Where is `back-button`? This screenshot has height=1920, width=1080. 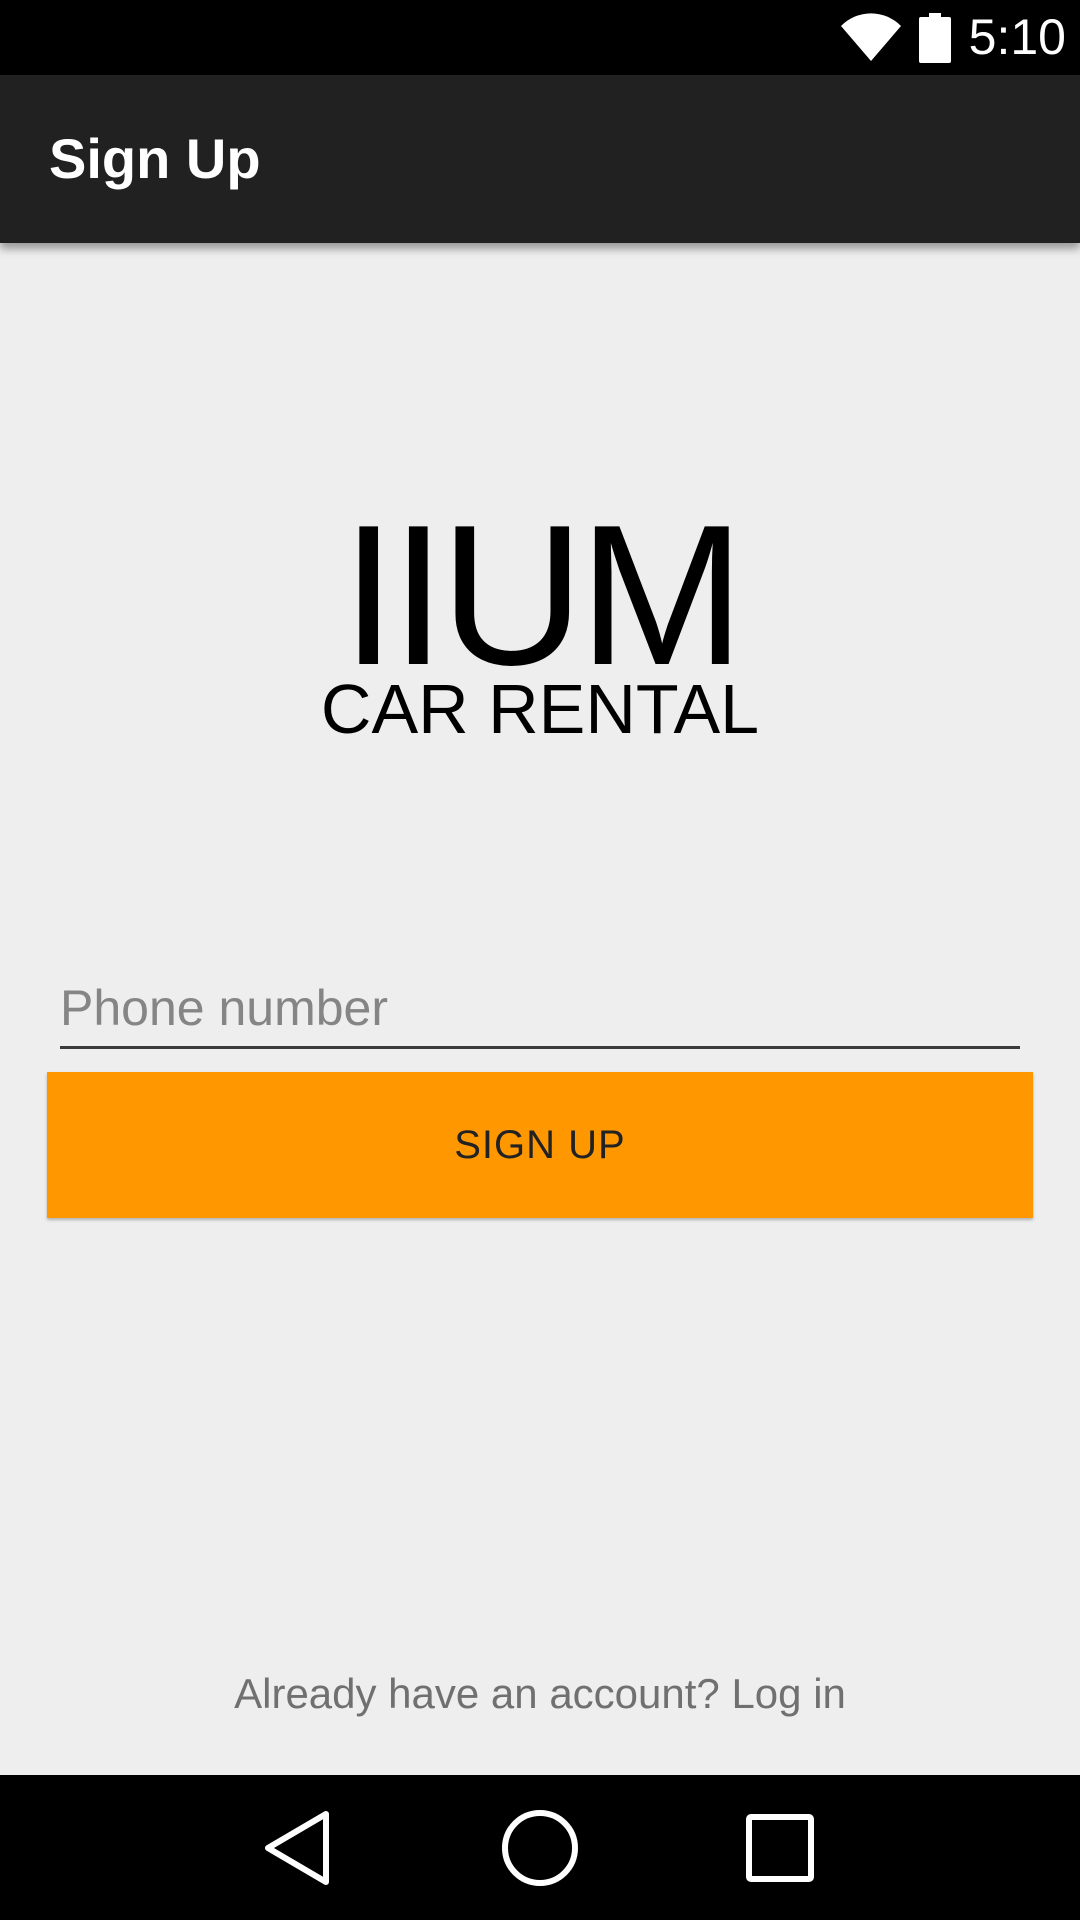 back-button is located at coordinates (297, 1847).